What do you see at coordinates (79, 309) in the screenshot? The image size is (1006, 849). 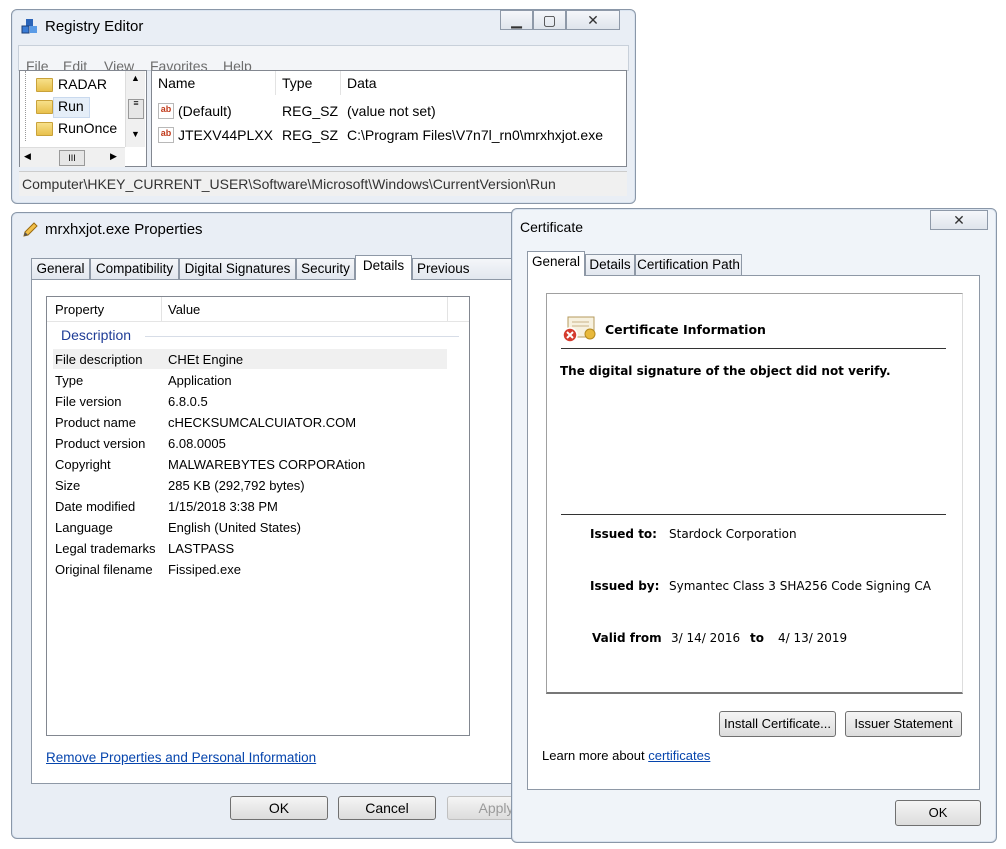 I see `column-property: Property` at bounding box center [79, 309].